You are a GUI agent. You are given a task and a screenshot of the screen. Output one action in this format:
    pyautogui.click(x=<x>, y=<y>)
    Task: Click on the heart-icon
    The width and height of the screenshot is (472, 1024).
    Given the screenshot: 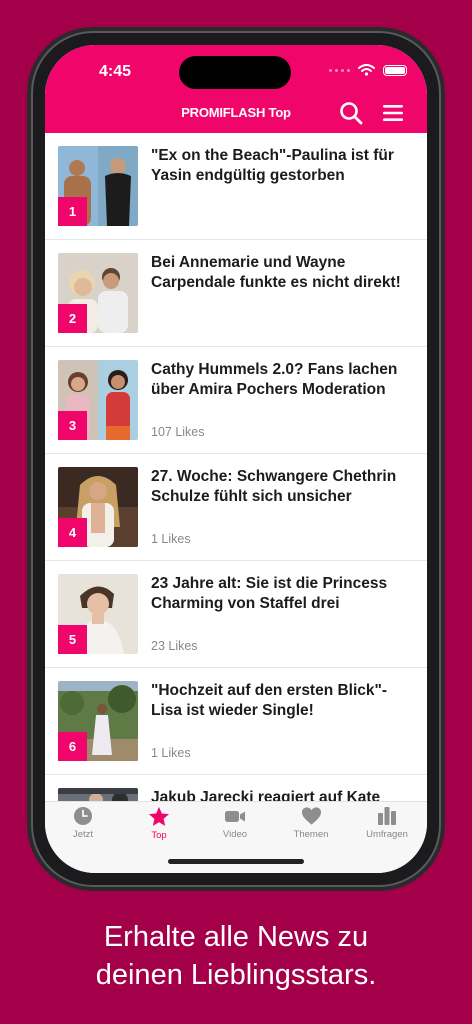 What is the action you would take?
    pyautogui.click(x=311, y=816)
    